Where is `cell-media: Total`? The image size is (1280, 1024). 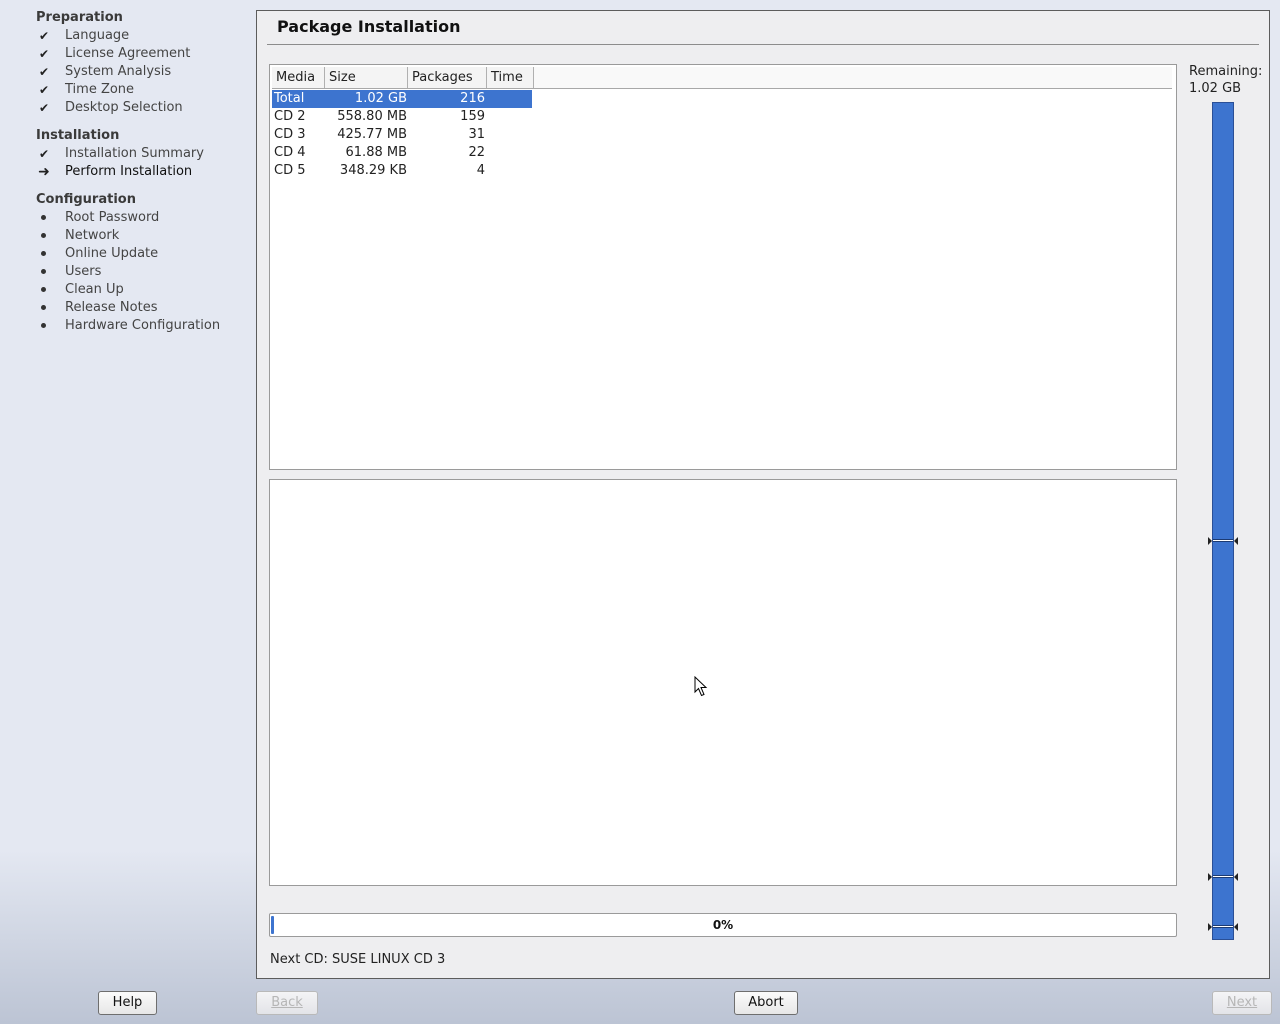 cell-media: Total is located at coordinates (289, 98).